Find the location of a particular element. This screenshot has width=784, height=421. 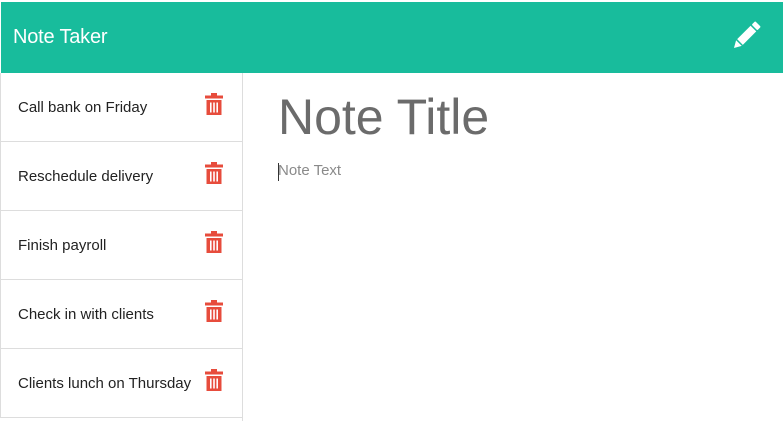

note-list-item: Check in with clients is located at coordinates (121, 314).